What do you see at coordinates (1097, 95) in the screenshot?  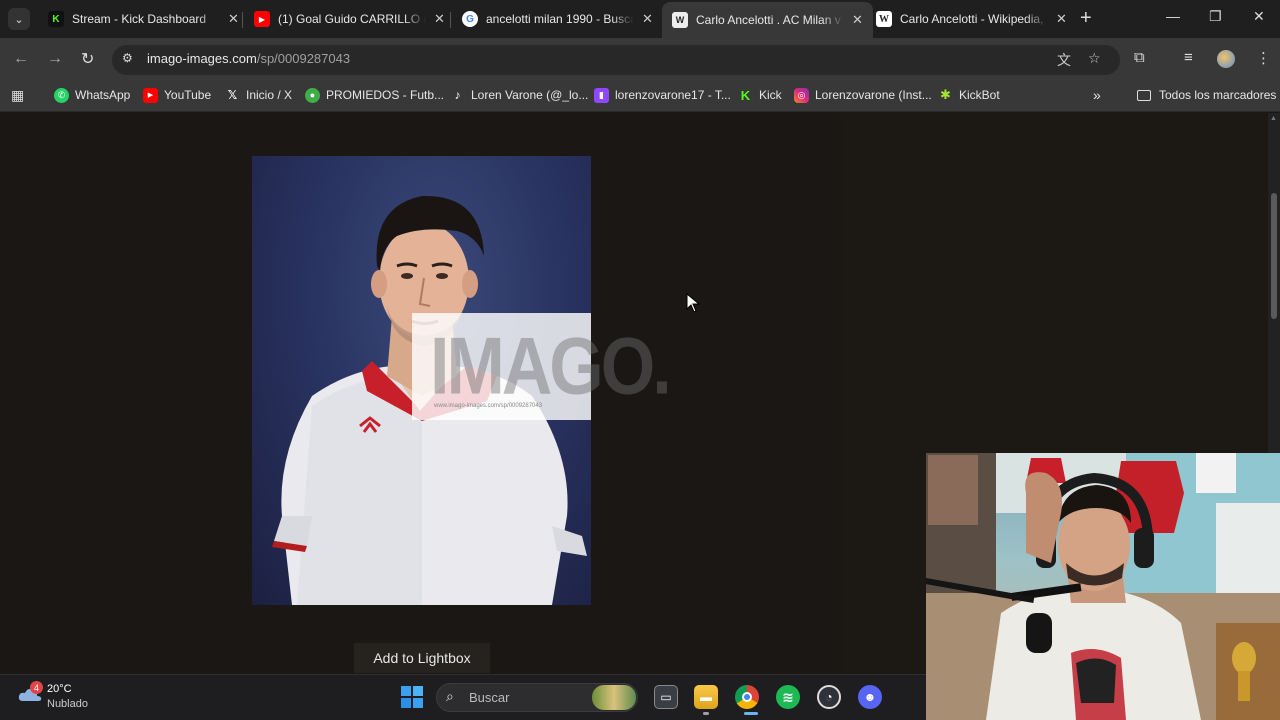 I see `bookmarks-overflow-button: »` at bounding box center [1097, 95].